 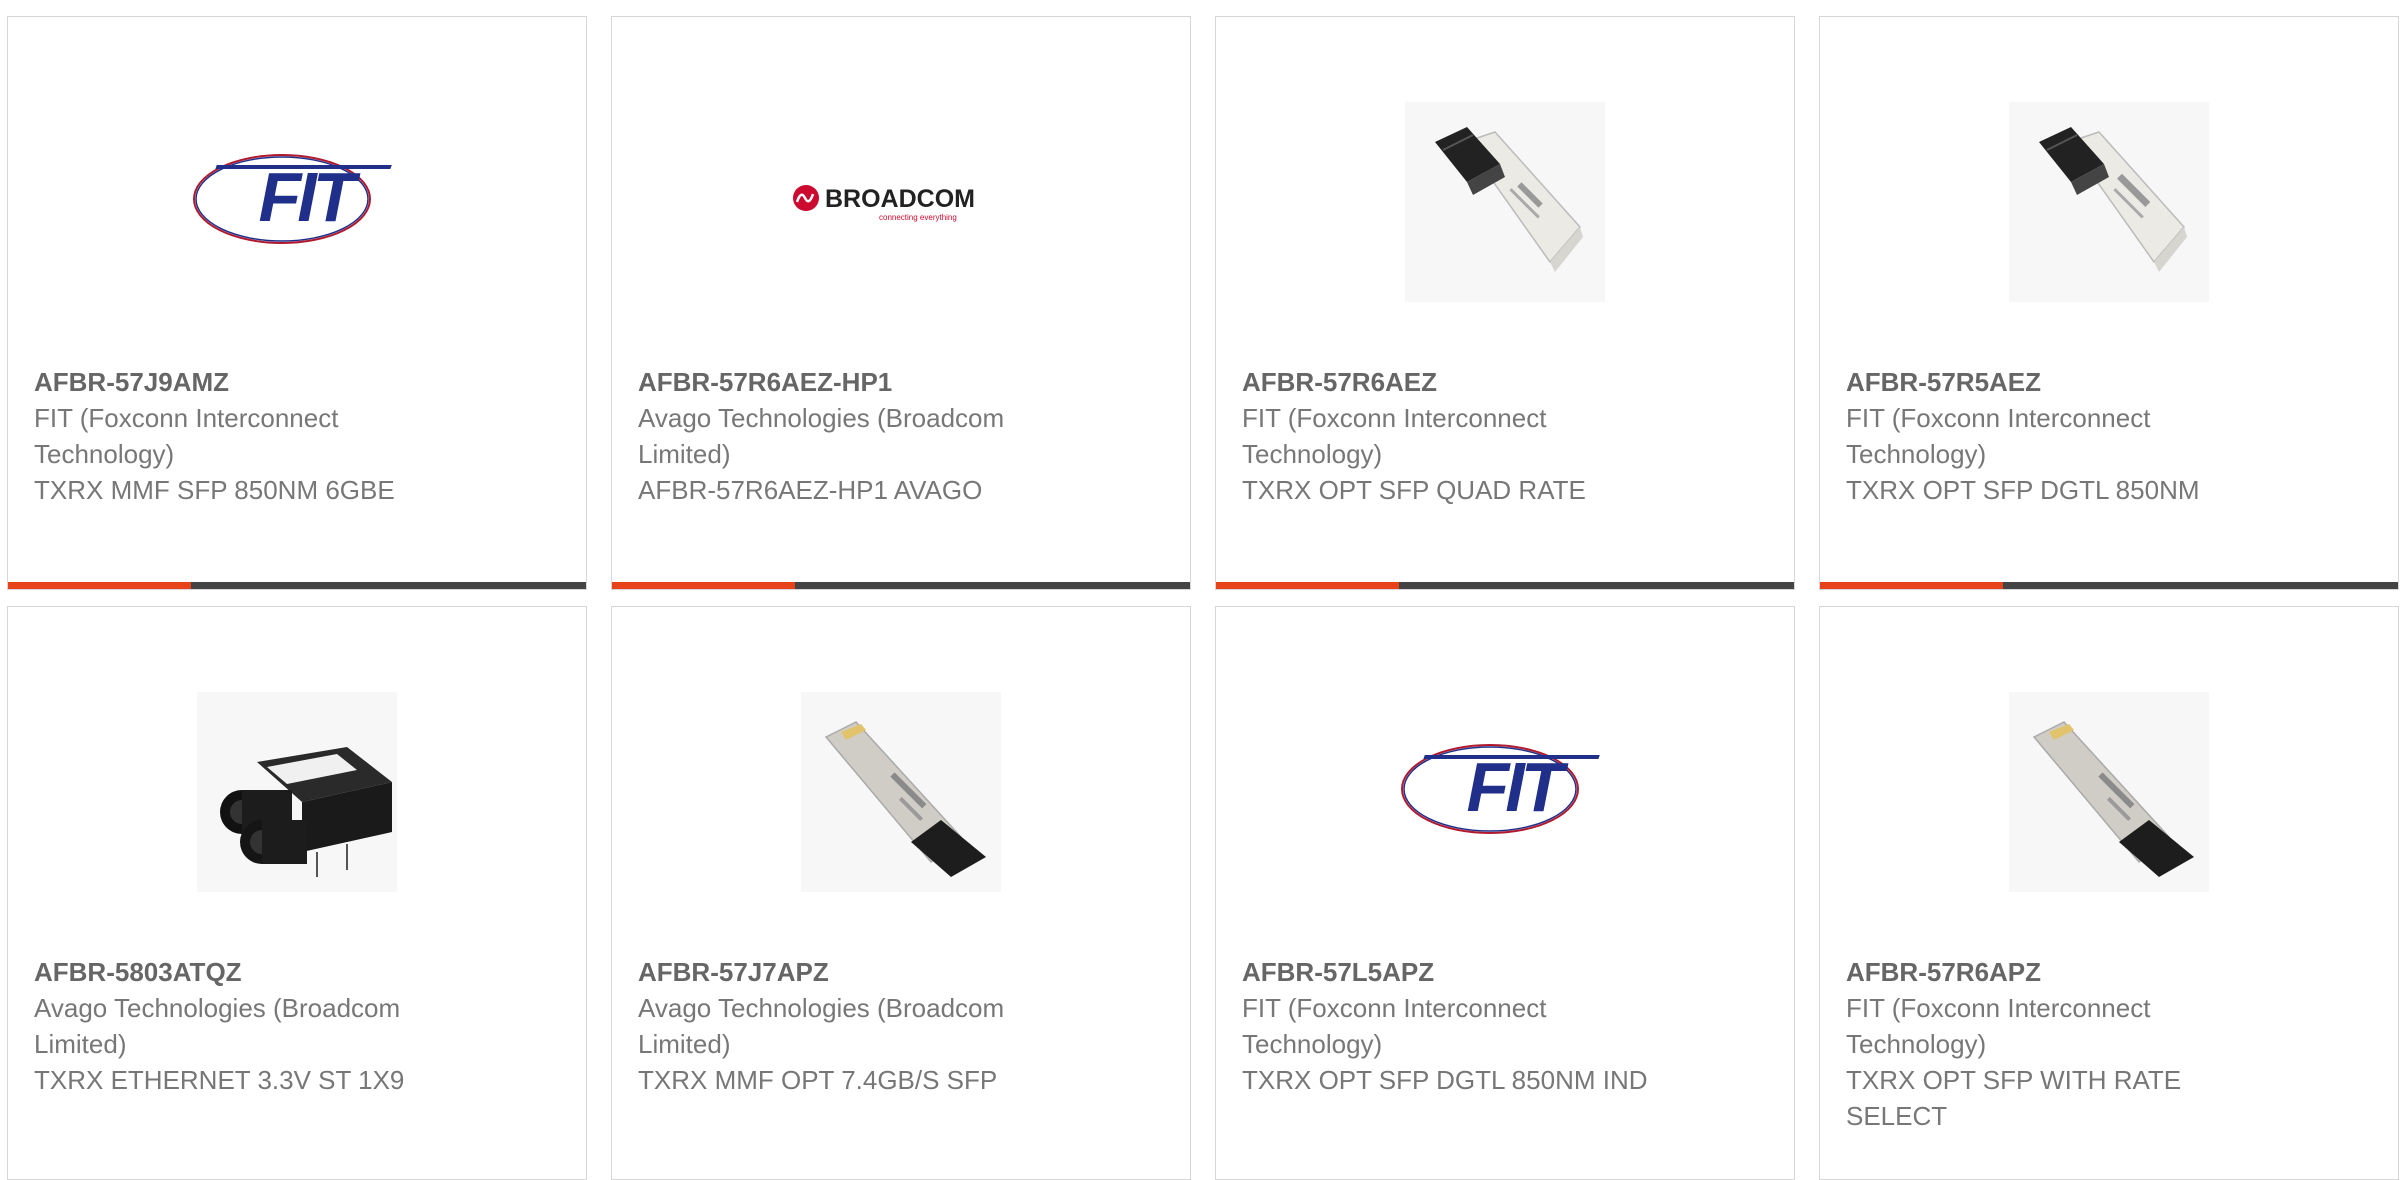 What do you see at coordinates (1445, 1080) in the screenshot?
I see `description: TXRX OPT SFP DGTL 850NM IND` at bounding box center [1445, 1080].